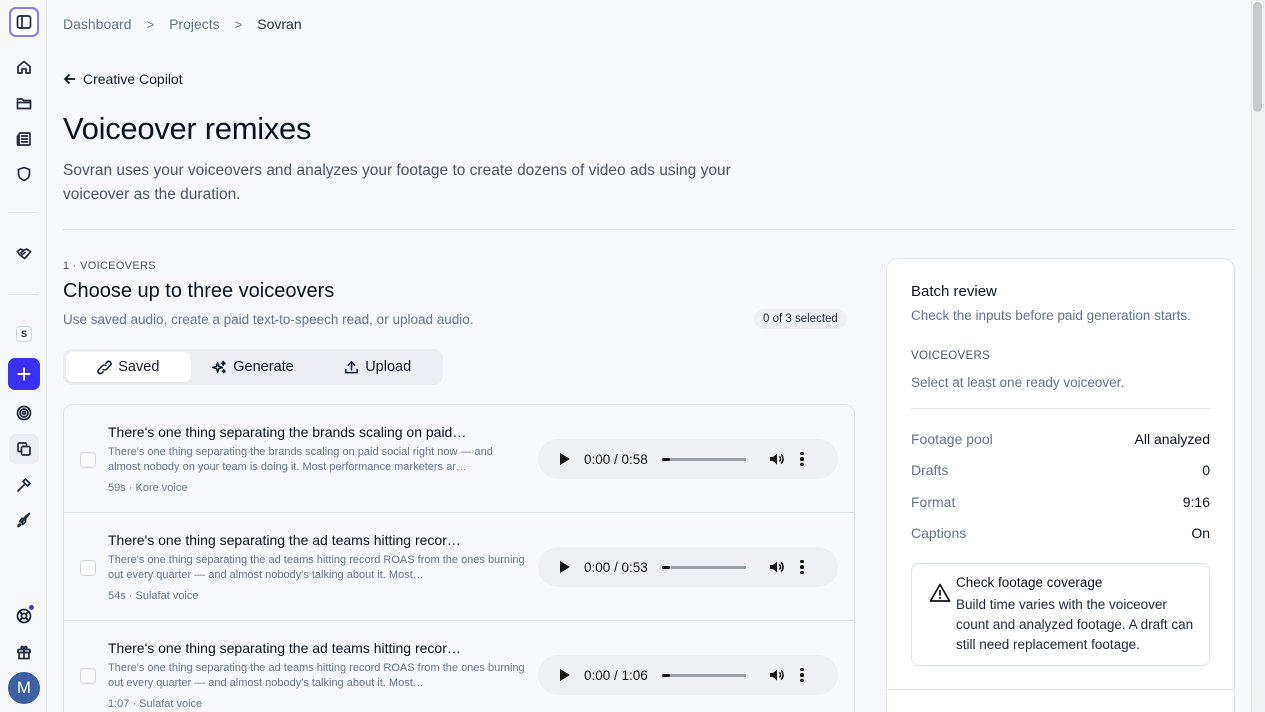  What do you see at coordinates (616, 459) in the screenshot?
I see `audio-time: 0:00 / 0:58` at bounding box center [616, 459].